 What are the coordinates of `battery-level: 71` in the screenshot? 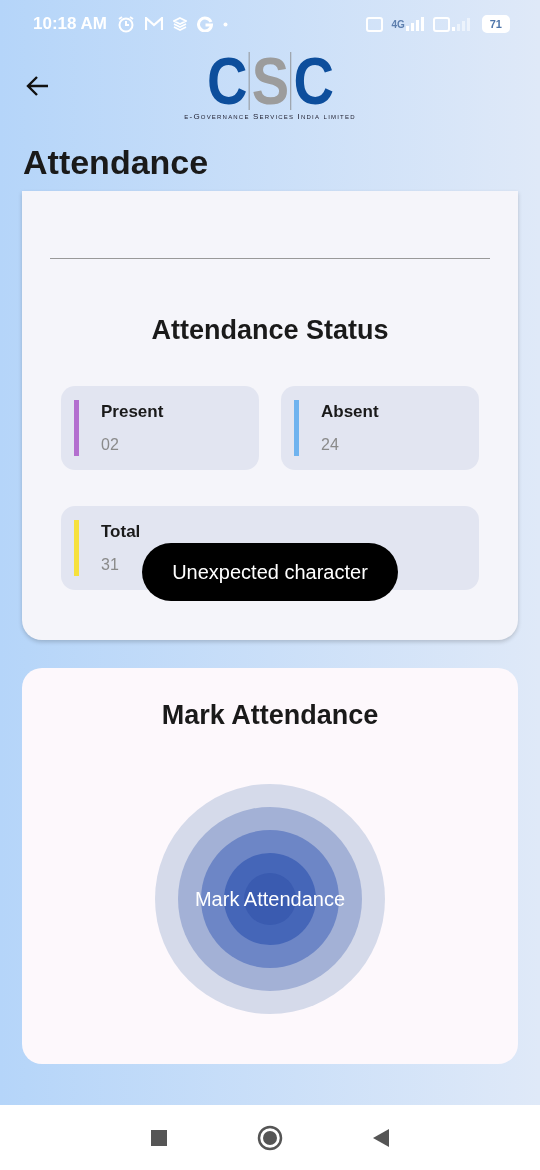 It's located at (495, 24).